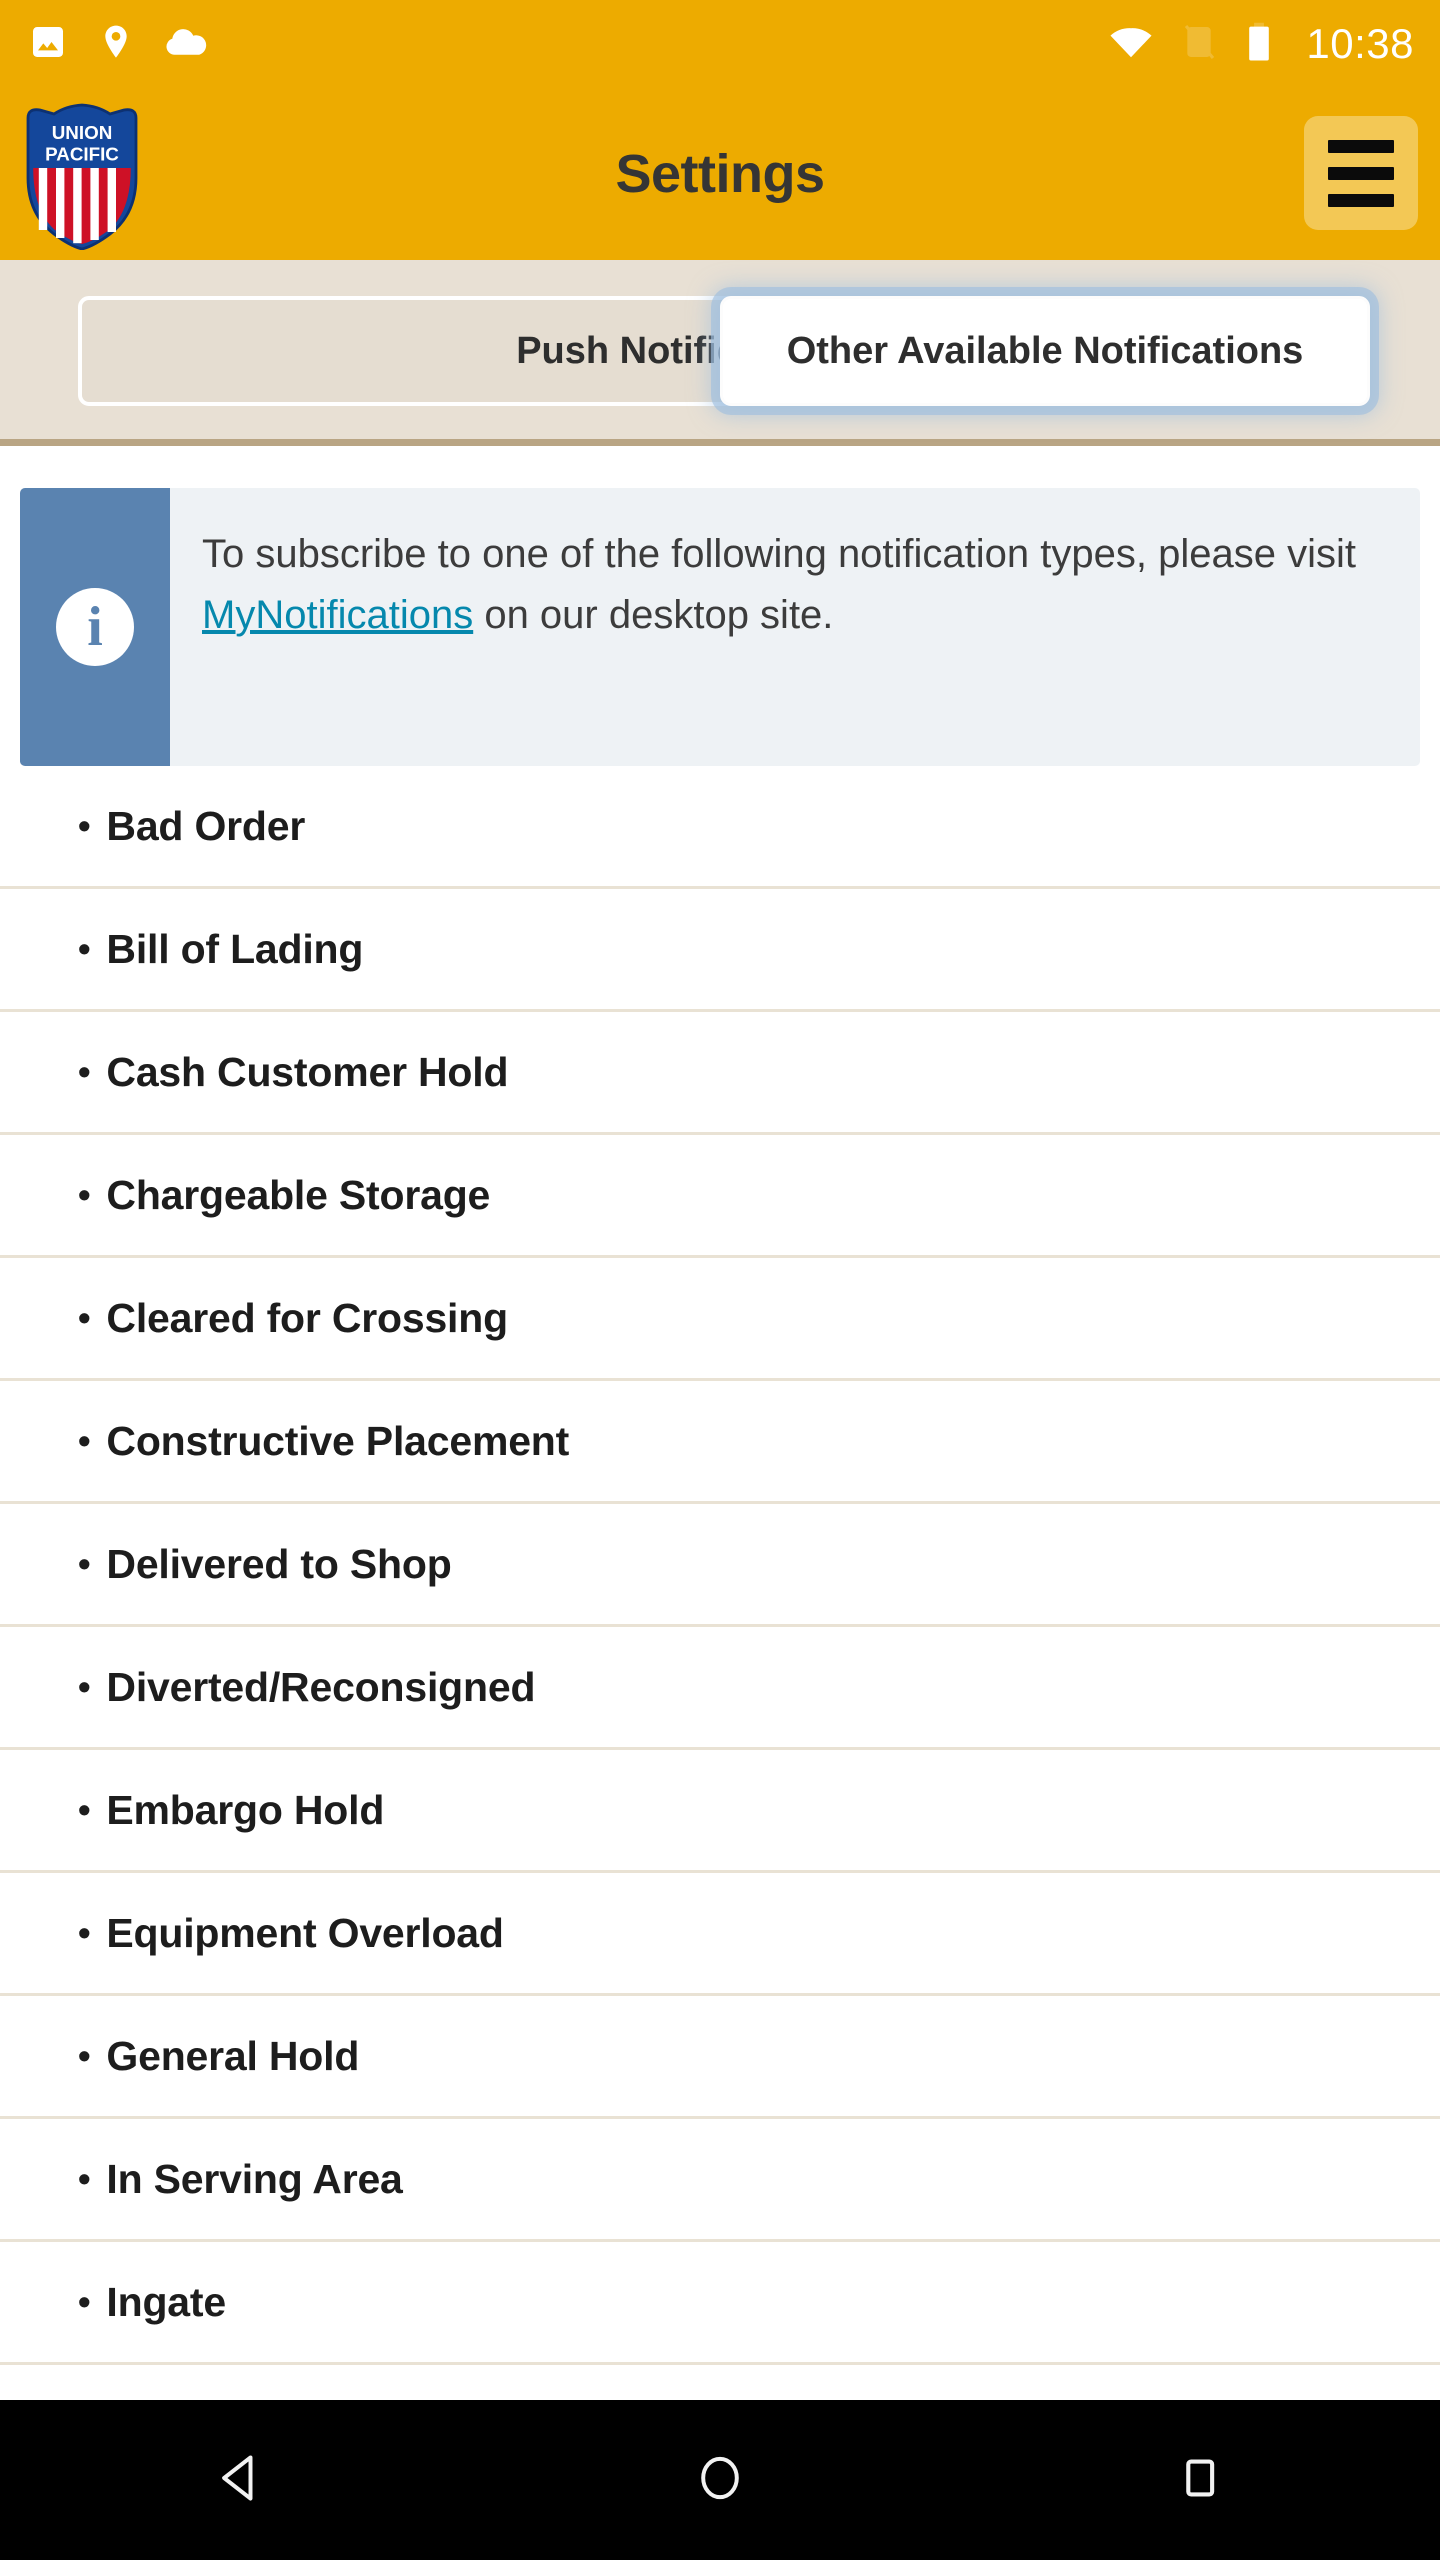 The image size is (1440, 2560). I want to click on info-circle-icon: i, so click(95, 627).